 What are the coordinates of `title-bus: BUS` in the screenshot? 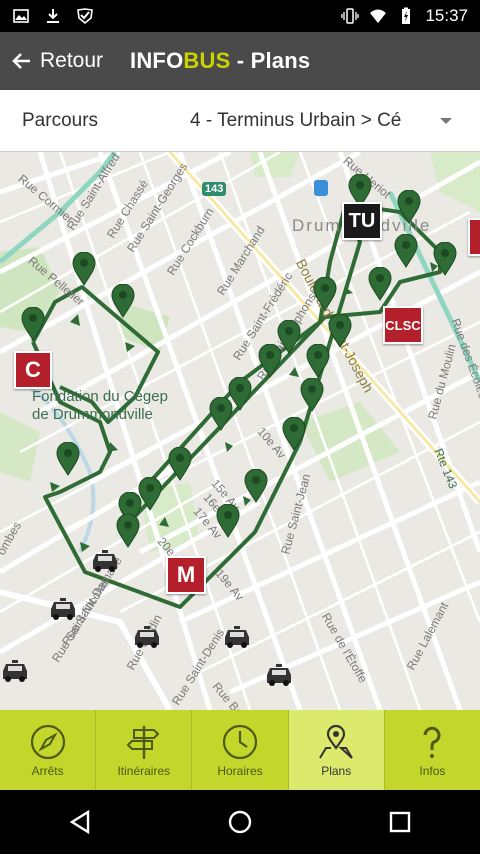 It's located at (207, 60).